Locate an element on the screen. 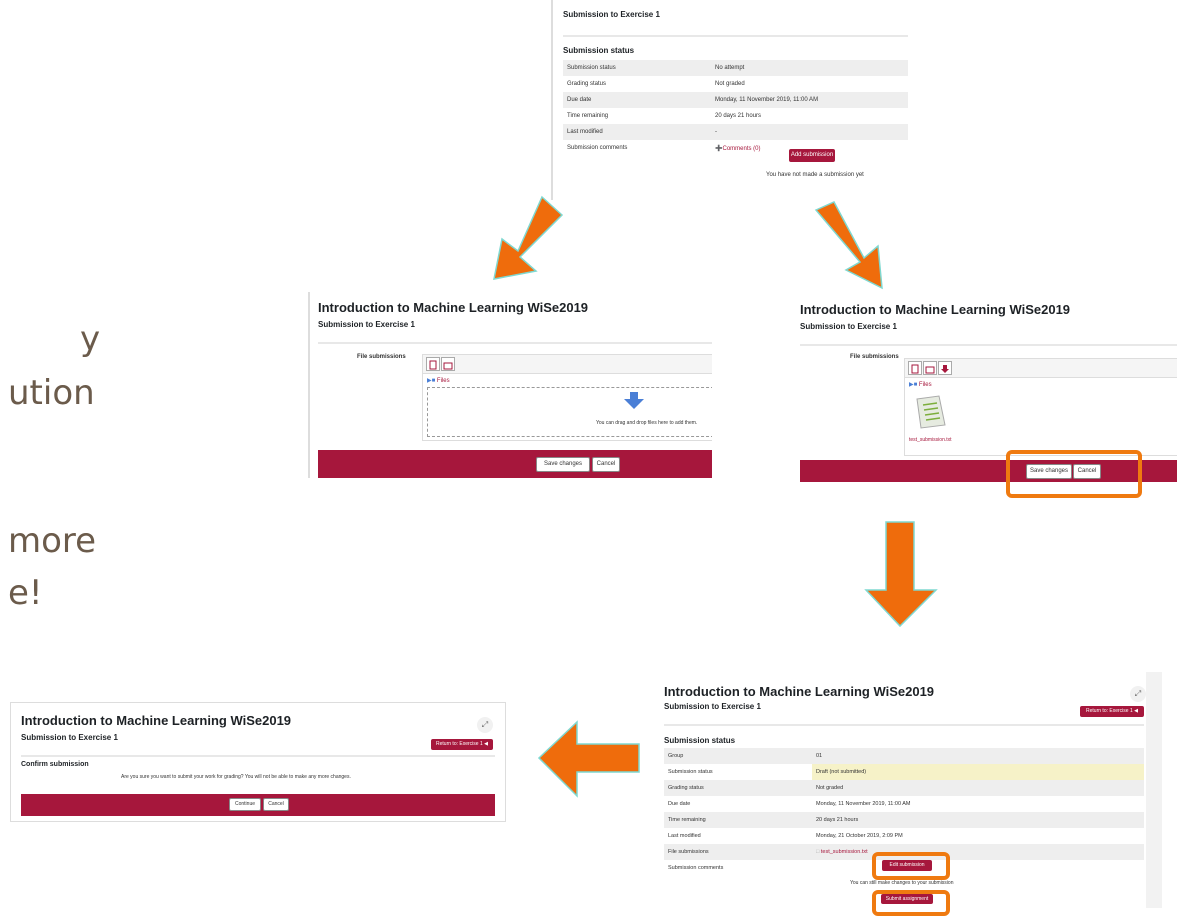 Image resolution: width=1177 pixels, height=916 pixels. filepicker: ▶■ Files test_submission.txt is located at coordinates (1040, 407).